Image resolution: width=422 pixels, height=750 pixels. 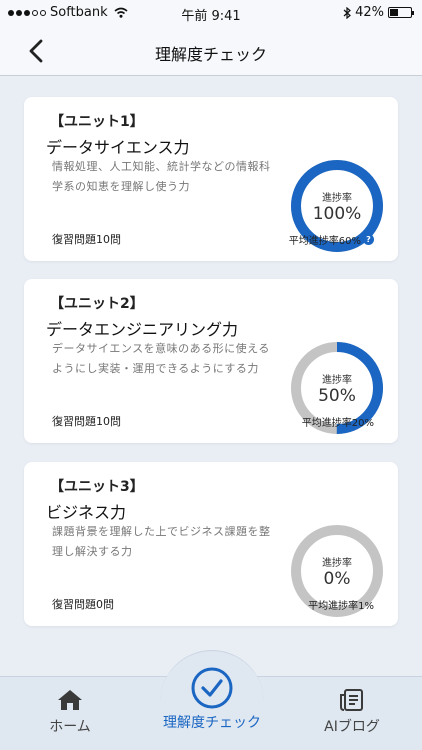 What do you see at coordinates (352, 712) in the screenshot?
I see `tab-ai-blog: AIブログ` at bounding box center [352, 712].